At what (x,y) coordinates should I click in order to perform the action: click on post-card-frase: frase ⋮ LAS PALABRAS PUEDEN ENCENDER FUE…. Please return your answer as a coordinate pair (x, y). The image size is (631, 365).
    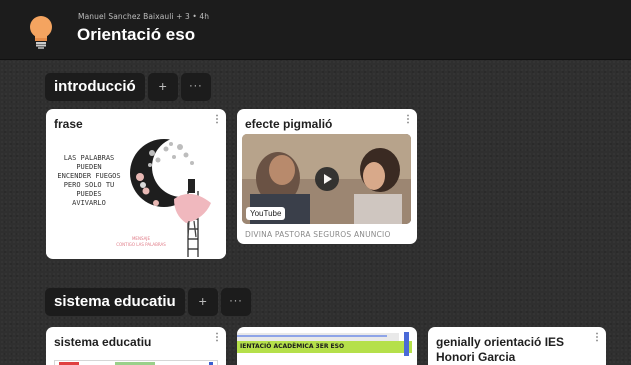
    Looking at the image, I should click on (136, 184).